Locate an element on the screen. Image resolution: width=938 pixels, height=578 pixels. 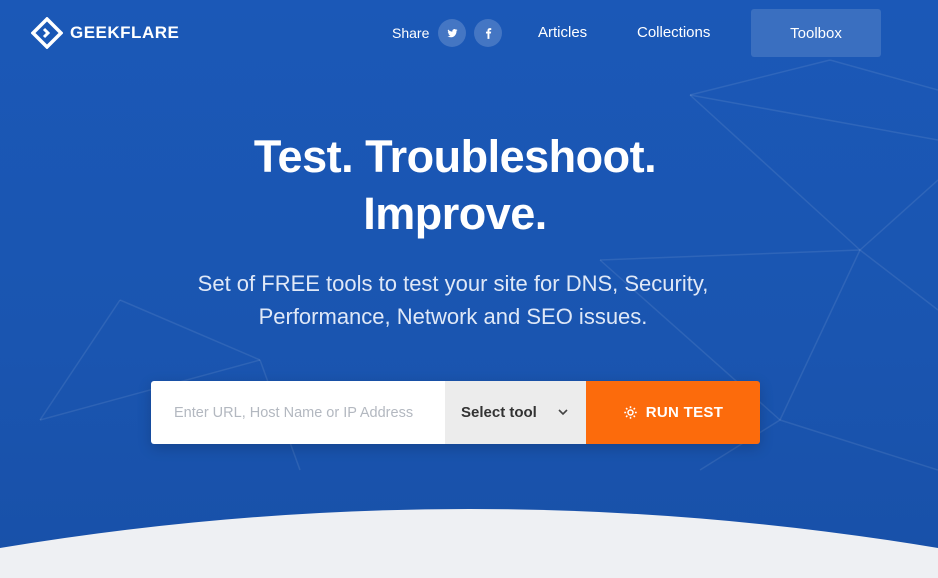
nav-collections: Collections is located at coordinates (673, 32).